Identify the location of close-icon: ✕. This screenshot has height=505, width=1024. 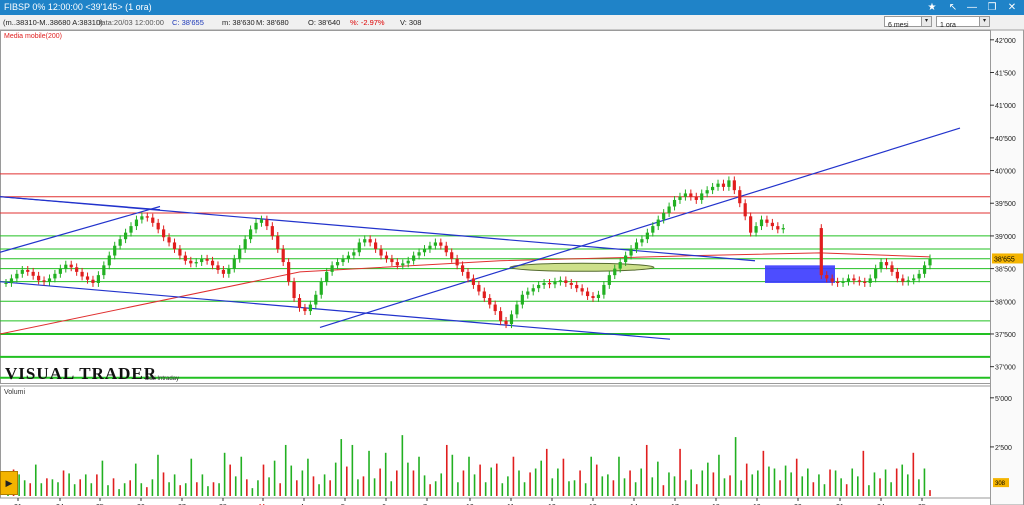
(1012, 7).